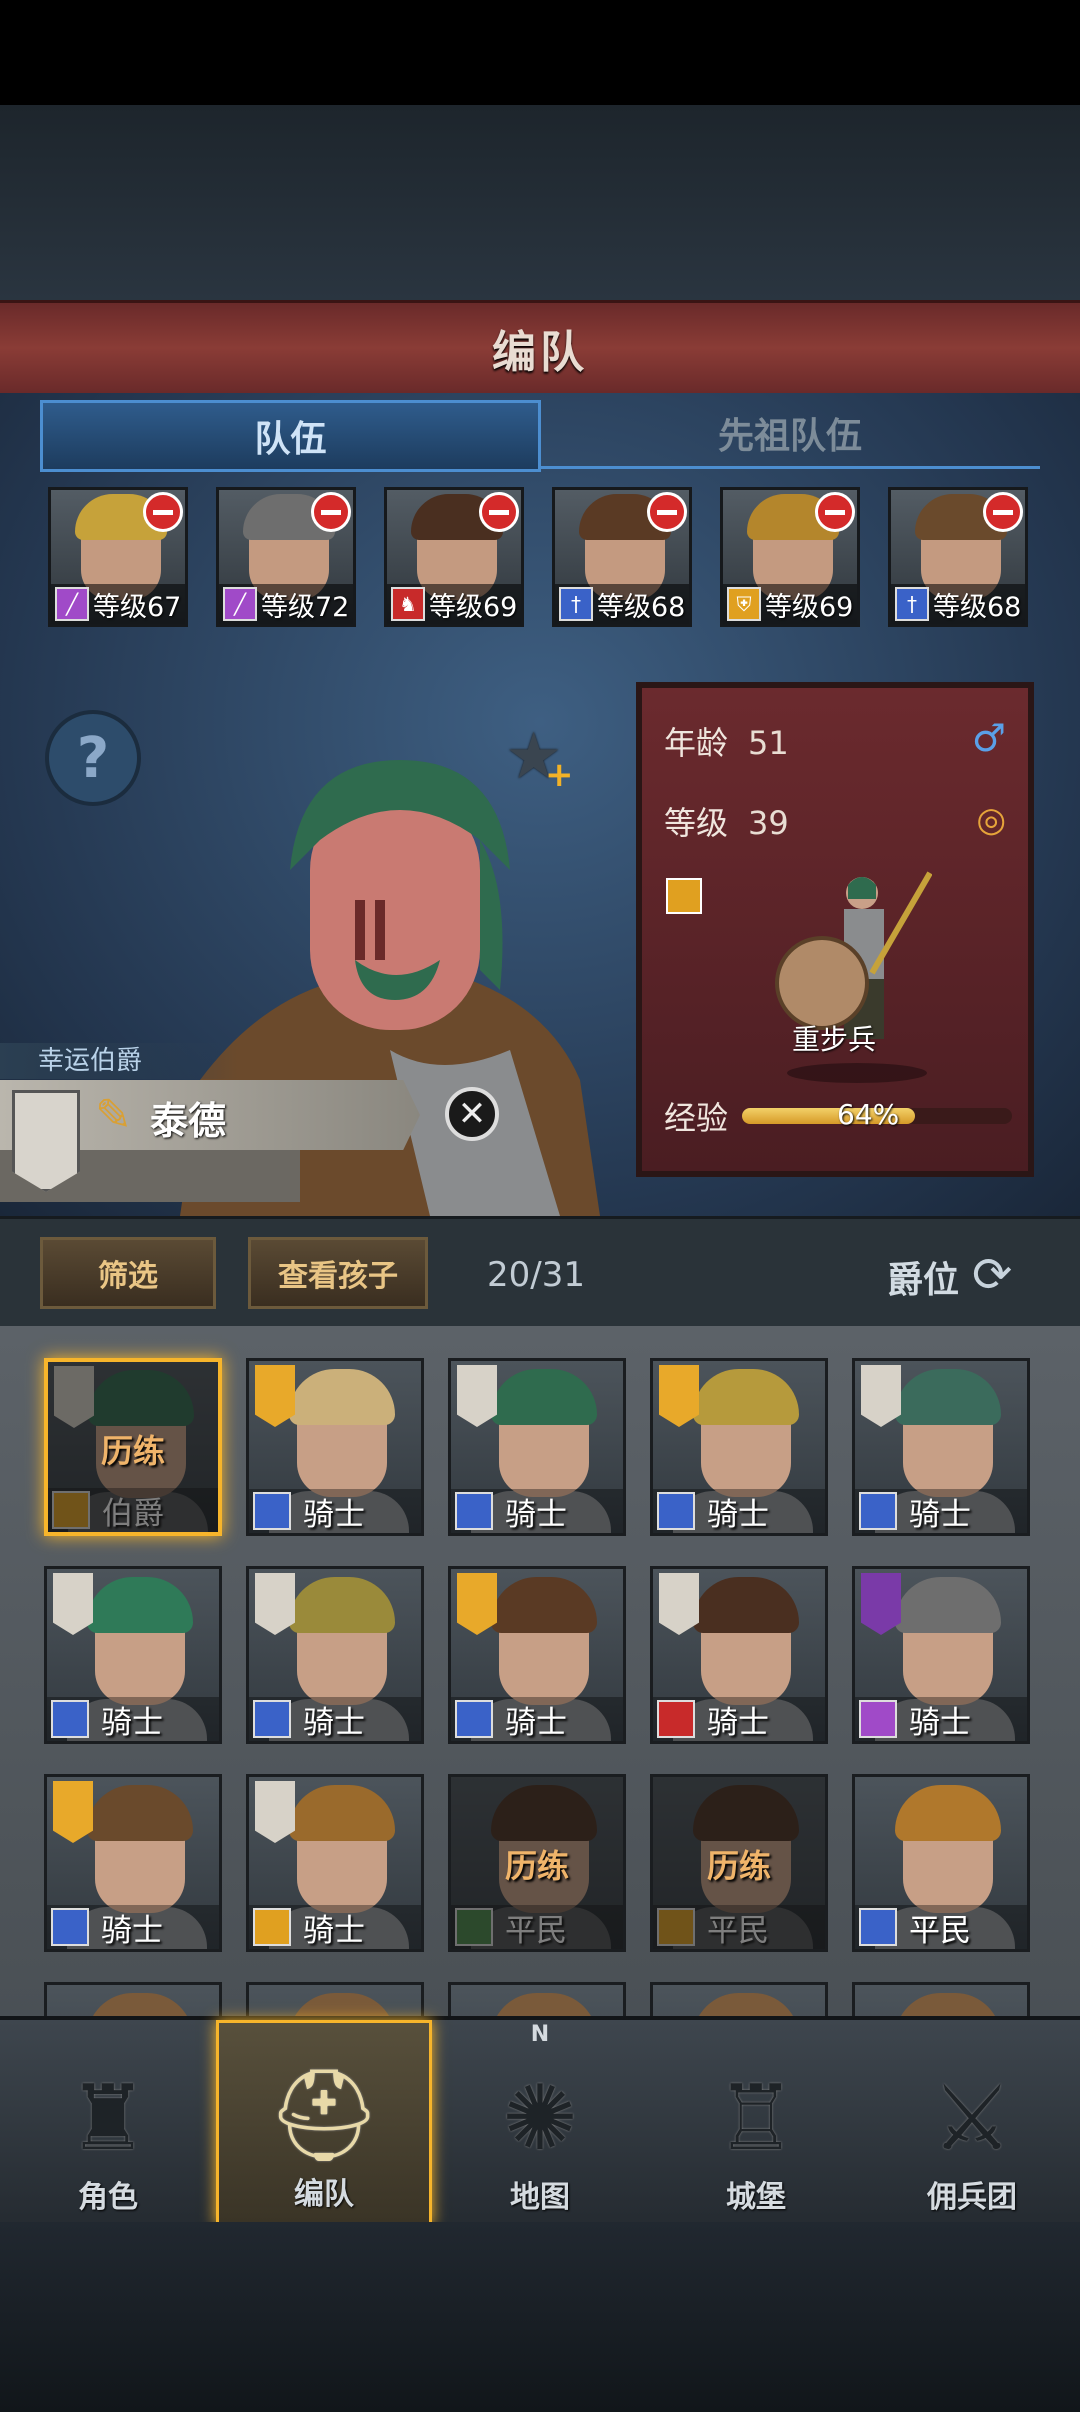 This screenshot has width=1080, height=2412. What do you see at coordinates (790, 434) in the screenshot?
I see `tab-ancestor-squad: 先祖队伍` at bounding box center [790, 434].